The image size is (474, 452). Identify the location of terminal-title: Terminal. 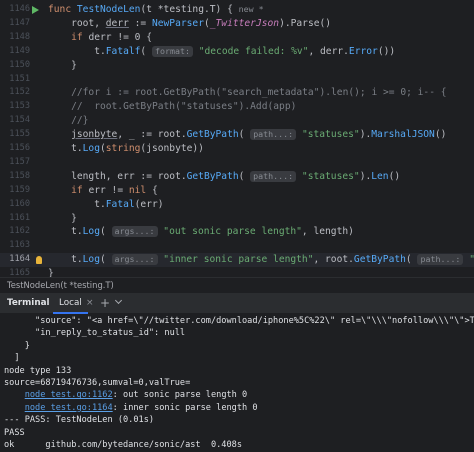
(28, 303).